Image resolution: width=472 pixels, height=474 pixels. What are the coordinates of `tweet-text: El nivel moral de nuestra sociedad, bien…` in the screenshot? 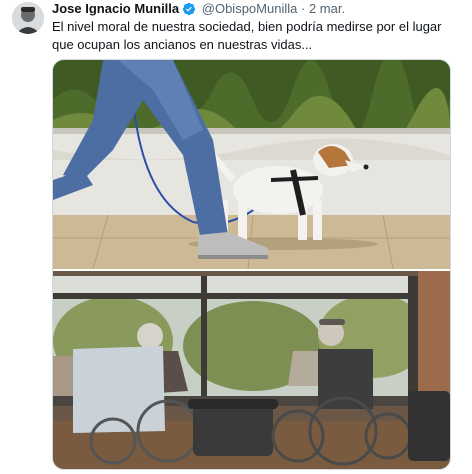 It's located at (247, 35).